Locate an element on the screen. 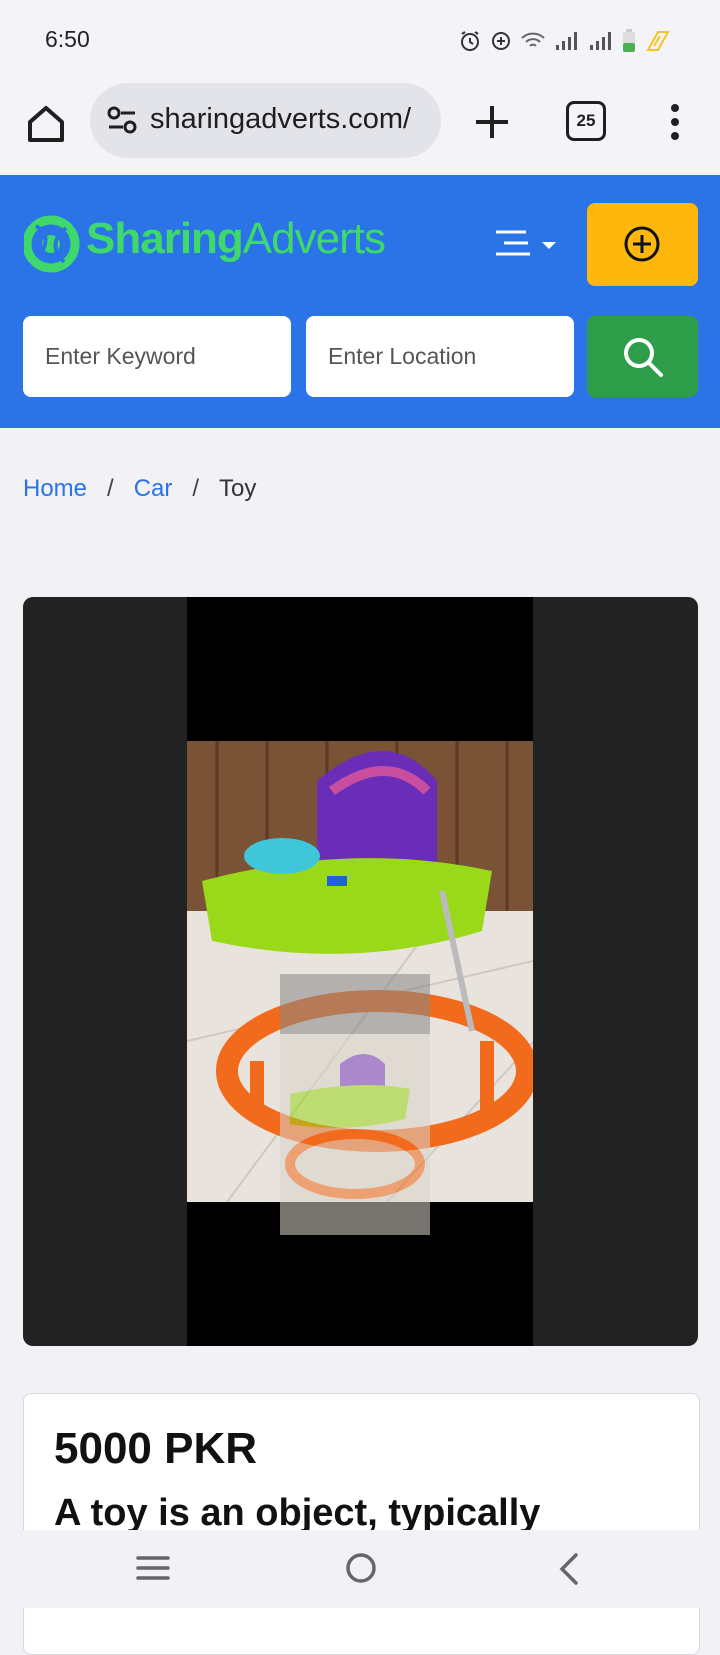 Image resolution: width=720 pixels, height=1655 pixels. recents-icon is located at coordinates (153, 1568).